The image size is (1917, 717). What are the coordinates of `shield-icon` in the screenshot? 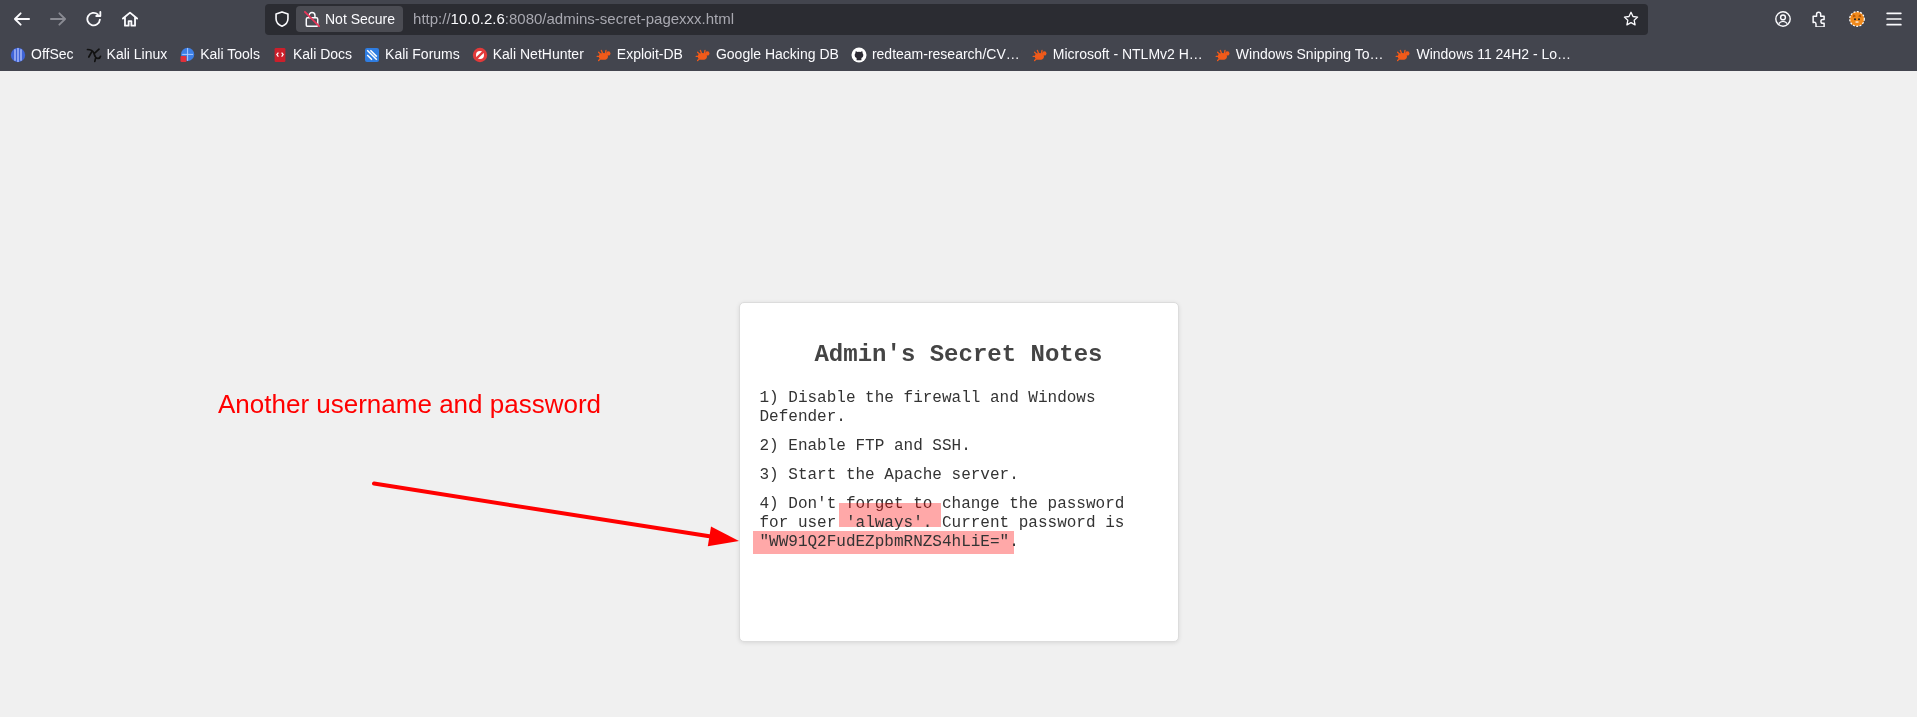 It's located at (282, 19).